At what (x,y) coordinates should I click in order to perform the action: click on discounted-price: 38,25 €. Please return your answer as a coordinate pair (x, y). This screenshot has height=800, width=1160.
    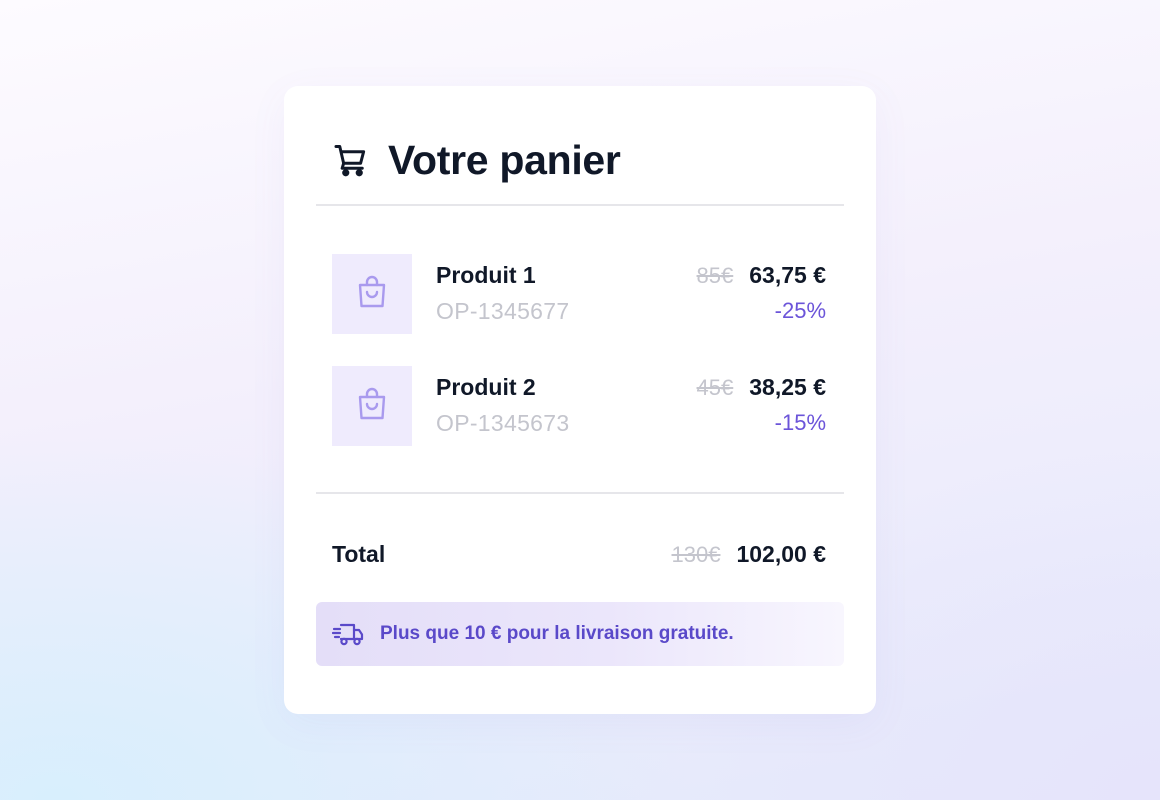
    Looking at the image, I should click on (787, 387).